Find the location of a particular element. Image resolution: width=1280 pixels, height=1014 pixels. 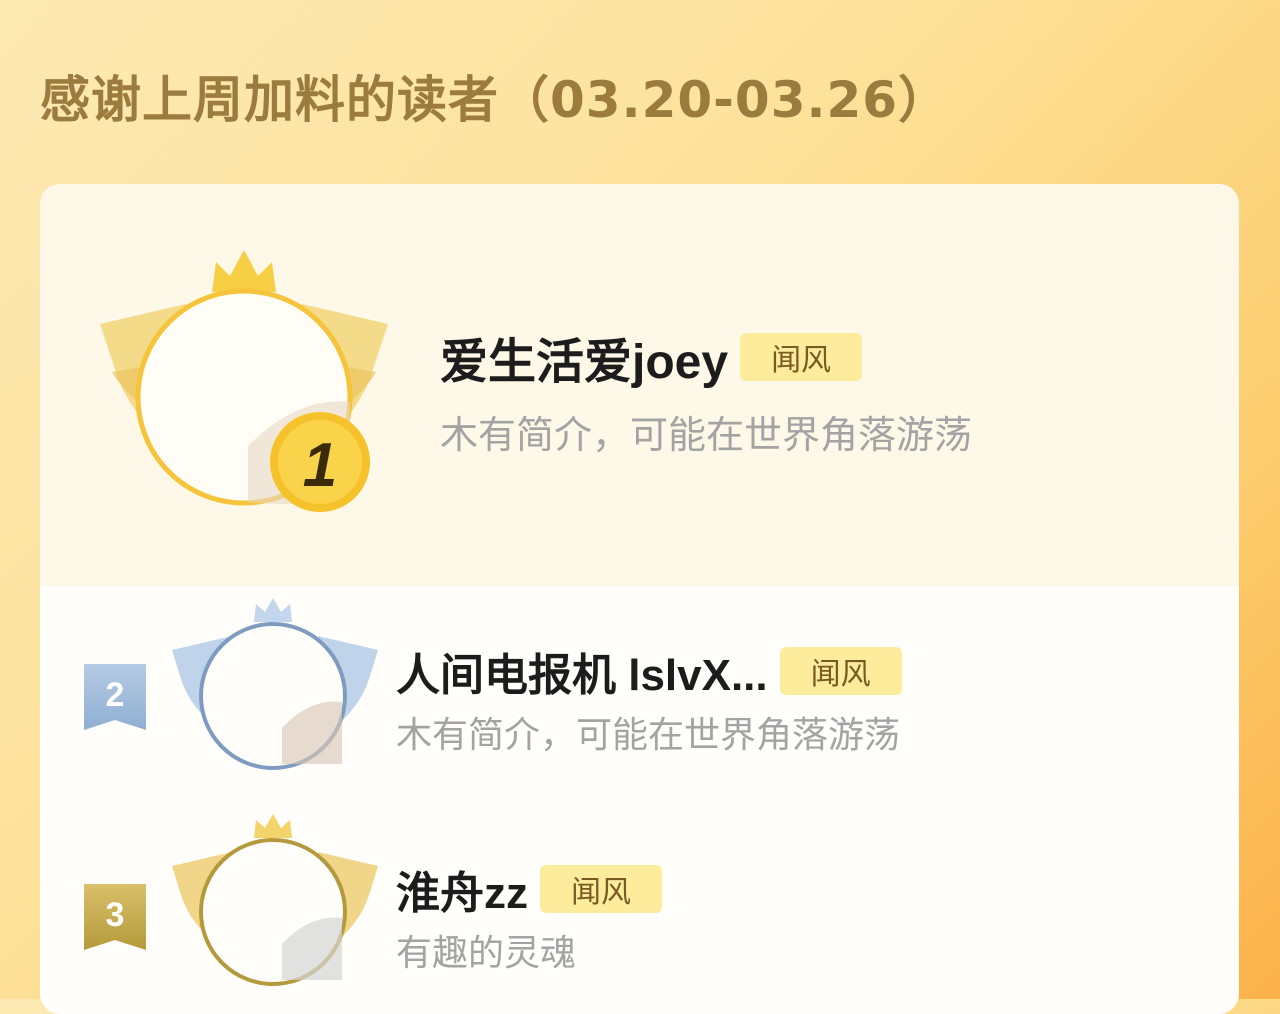

reader-3-name-row: 淮舟zz 闻风 is located at coordinates (529, 891).